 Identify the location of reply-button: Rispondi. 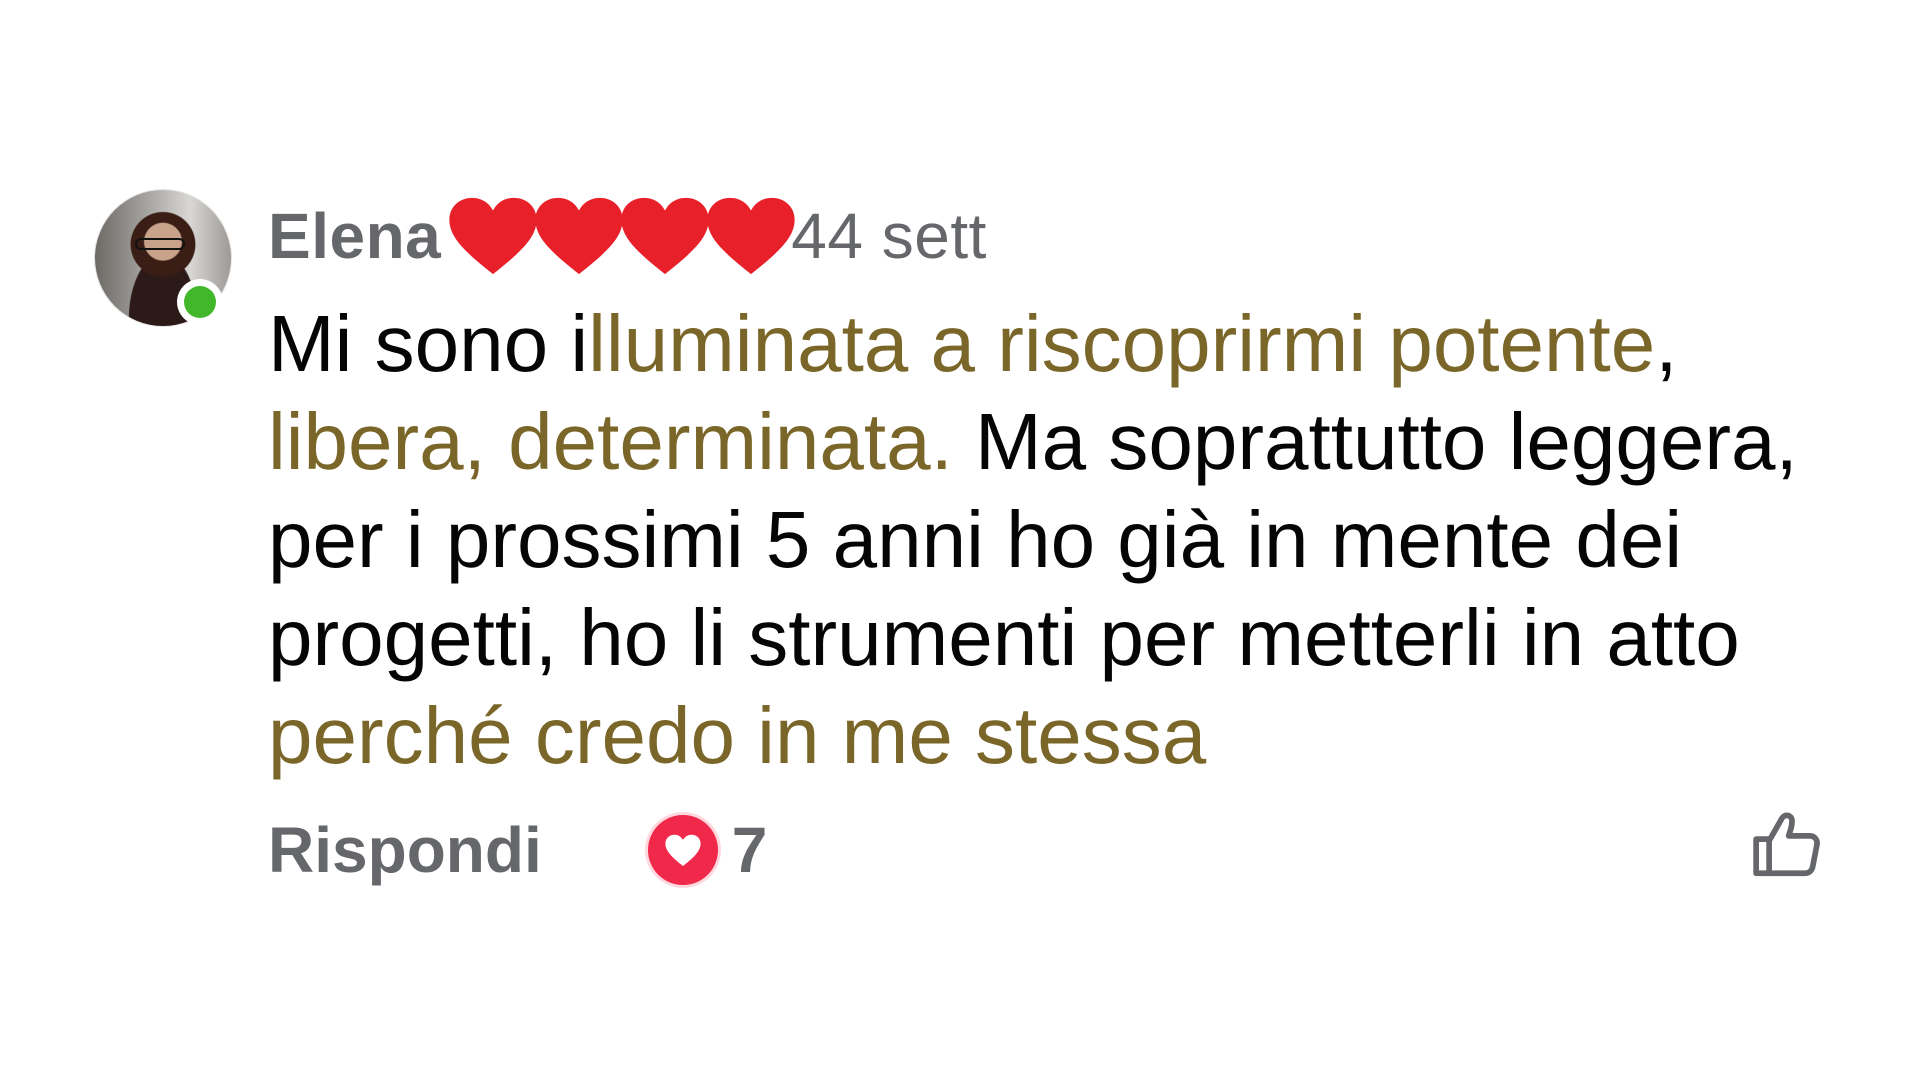
(405, 850).